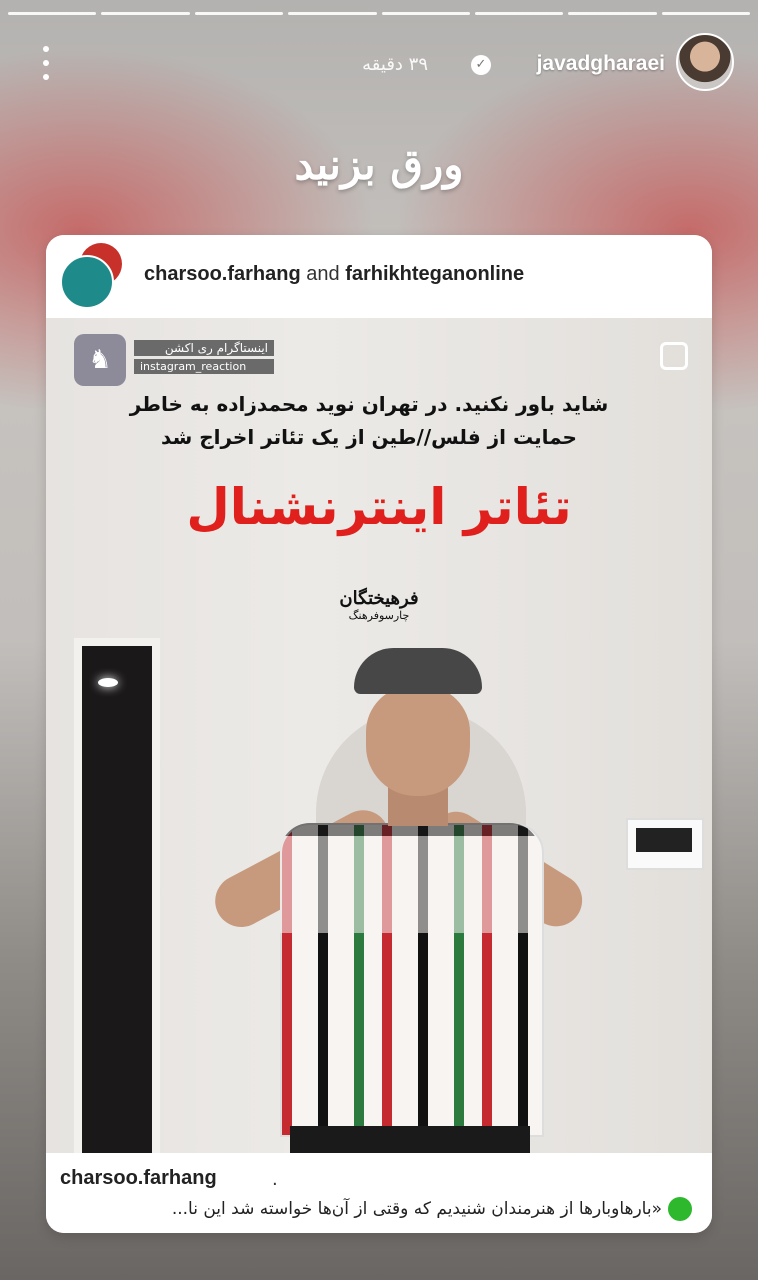 This screenshot has width=758, height=1280. What do you see at coordinates (379, 164) in the screenshot?
I see `swipe-text: ورق بزنید` at bounding box center [379, 164].